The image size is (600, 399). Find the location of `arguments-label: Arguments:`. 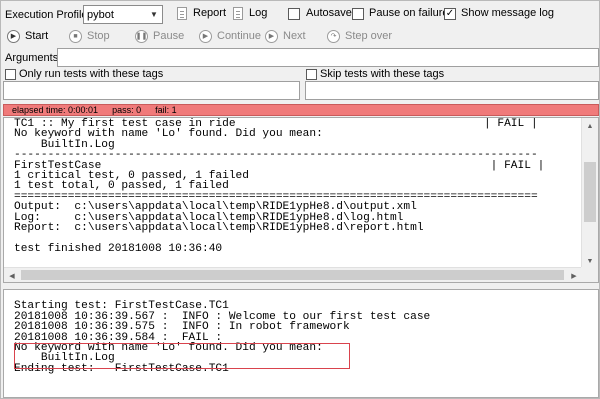

arguments-label: Arguments: is located at coordinates (33, 58).